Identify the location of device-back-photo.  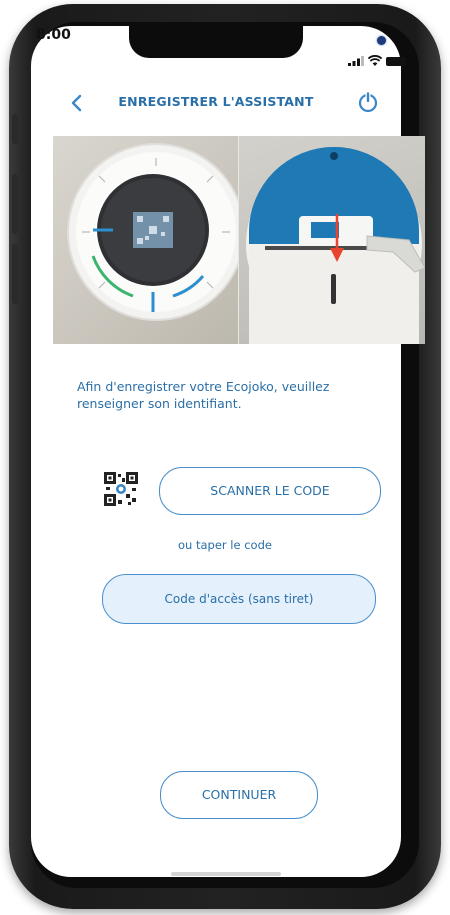
(331, 240).